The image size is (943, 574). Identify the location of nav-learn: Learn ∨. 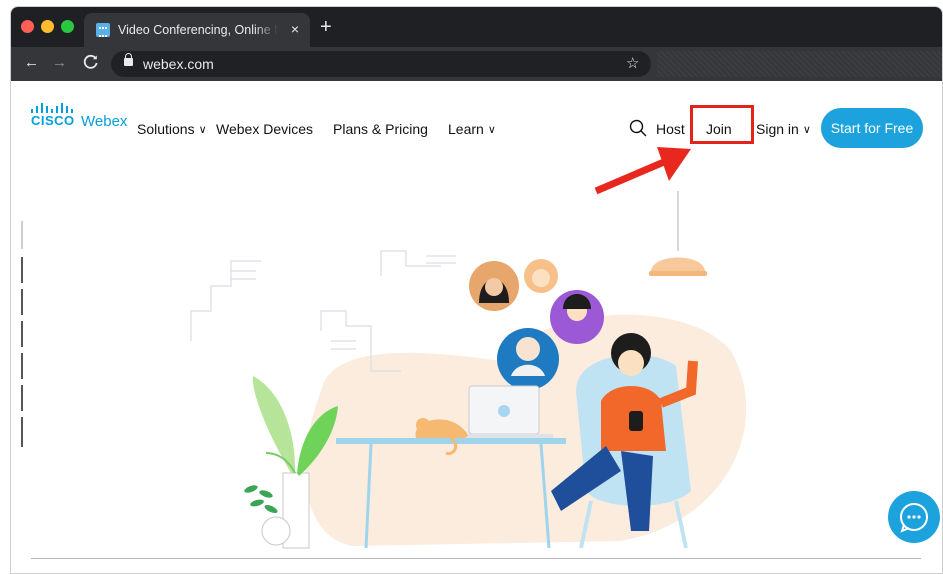
(472, 129).